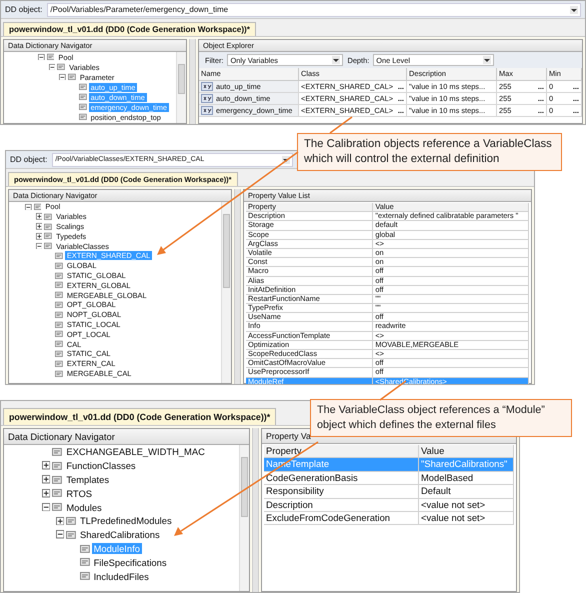  I want to click on property-row: Responsibility Default, so click(389, 492).